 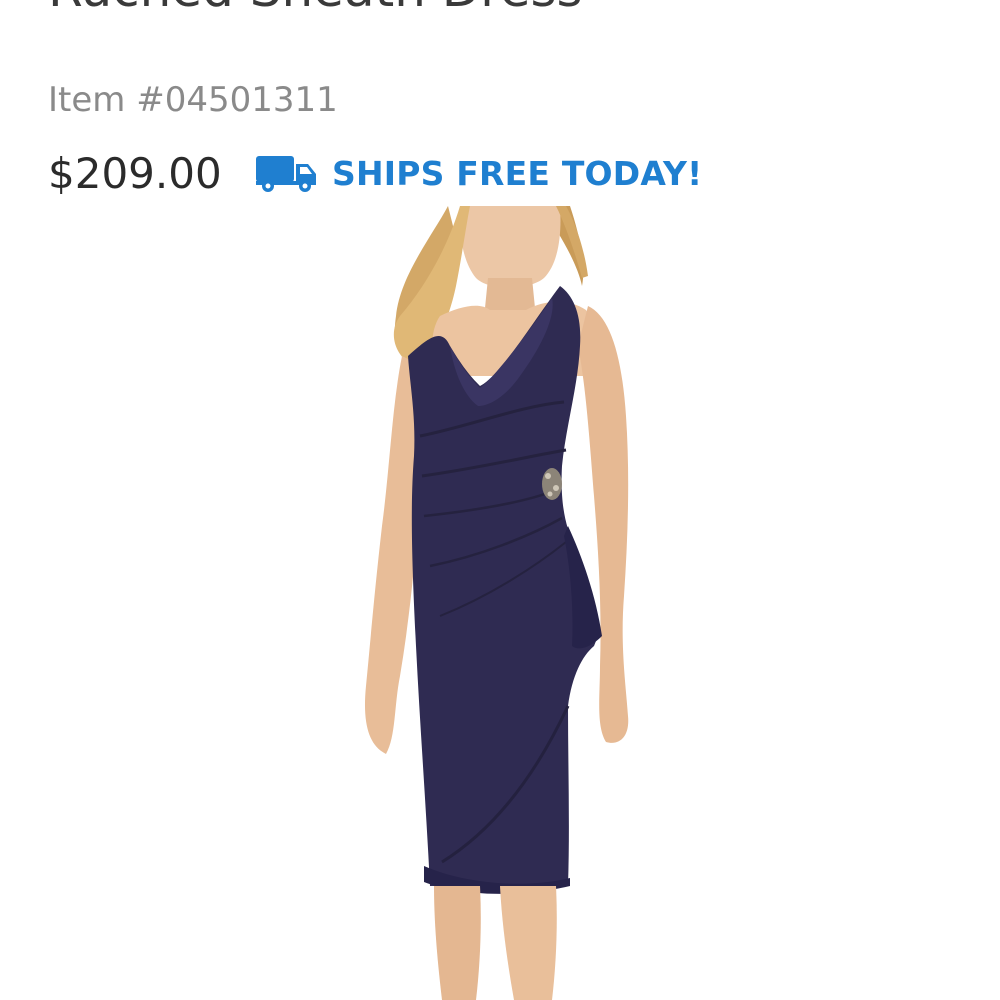 What do you see at coordinates (315, 7) in the screenshot?
I see `product-title: Ruched Sheath Dress` at bounding box center [315, 7].